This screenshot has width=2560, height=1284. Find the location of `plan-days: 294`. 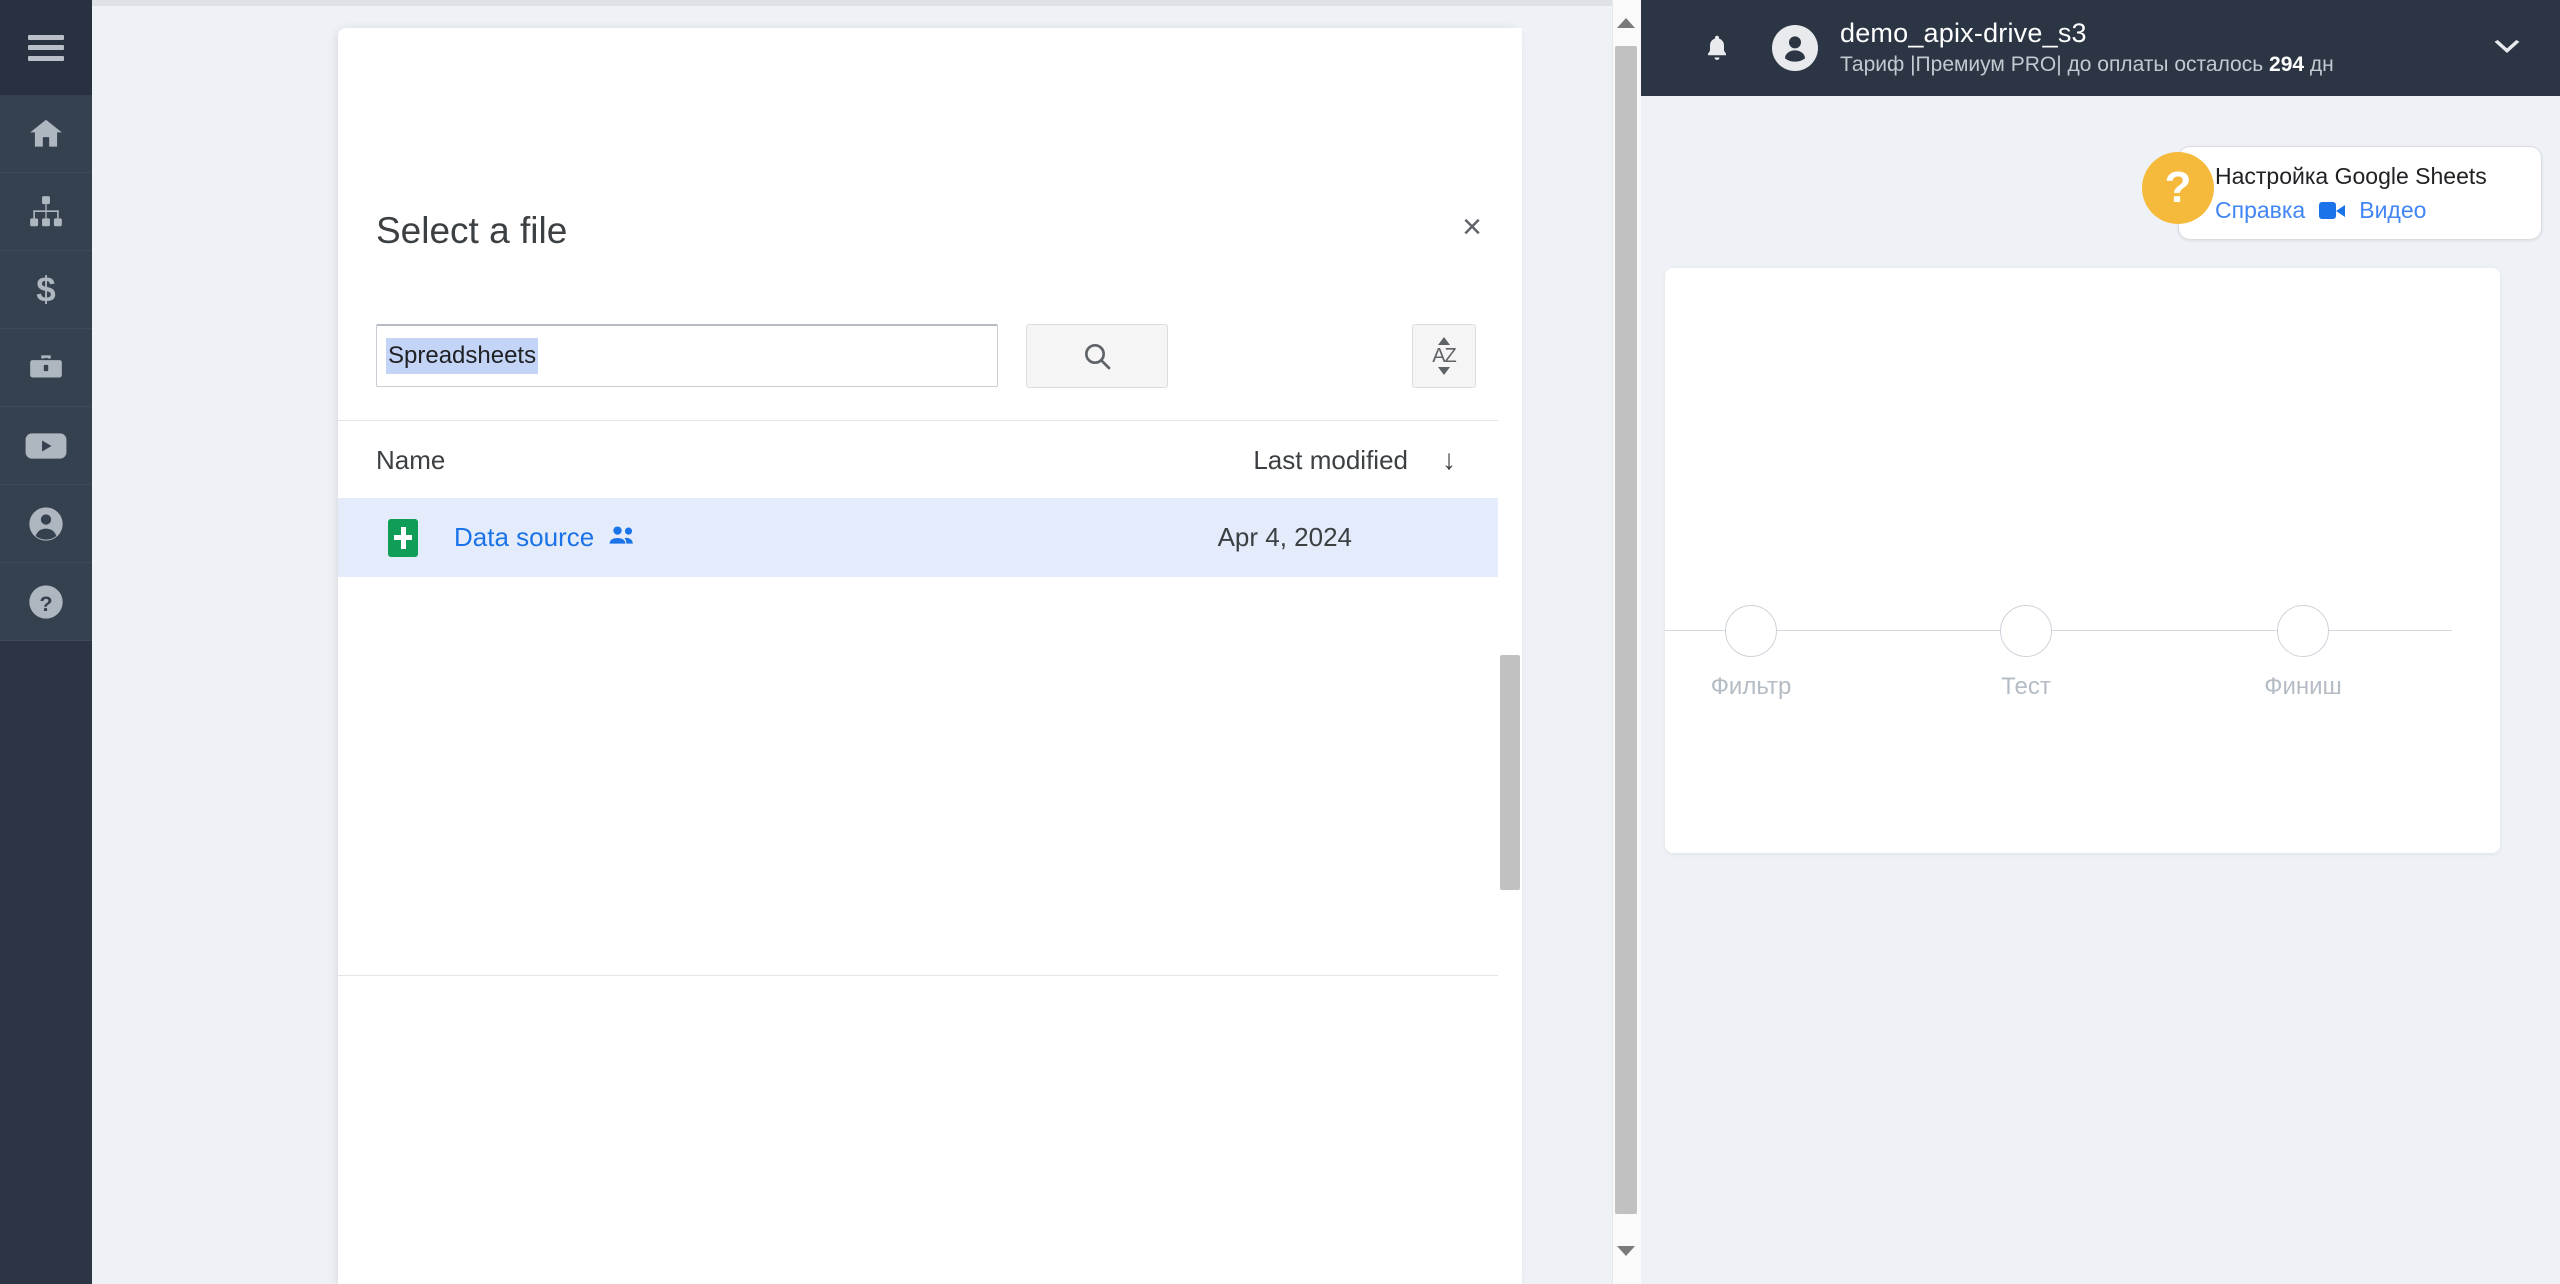

plan-days: 294 is located at coordinates (2287, 64).